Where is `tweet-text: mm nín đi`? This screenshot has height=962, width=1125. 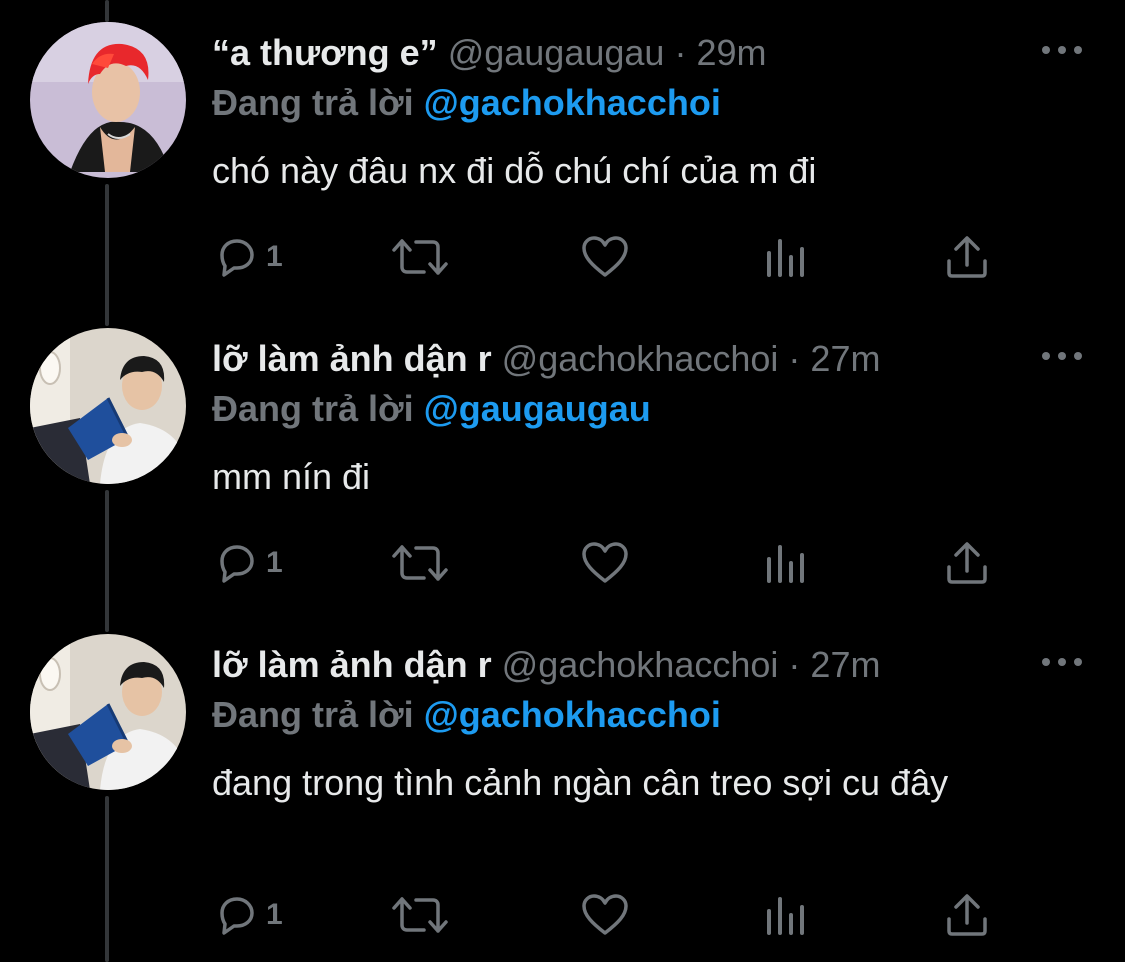 tweet-text: mm nín đi is located at coordinates (291, 476).